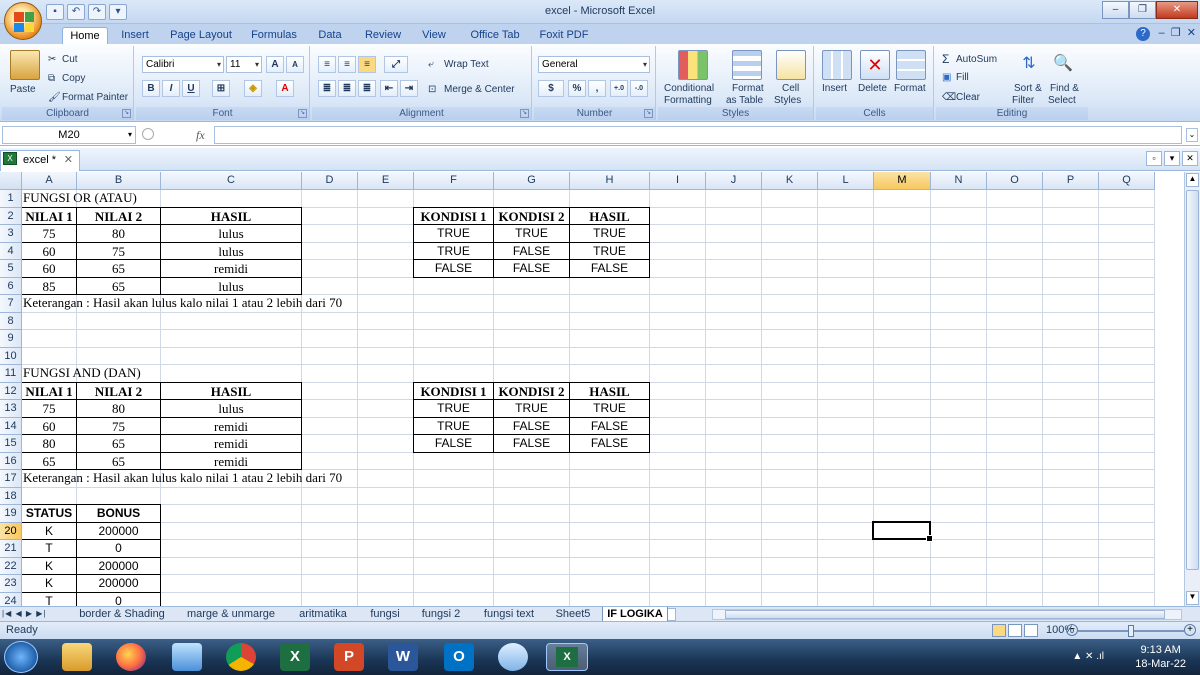  I want to click on close-button: ✕, so click(1177, 10).